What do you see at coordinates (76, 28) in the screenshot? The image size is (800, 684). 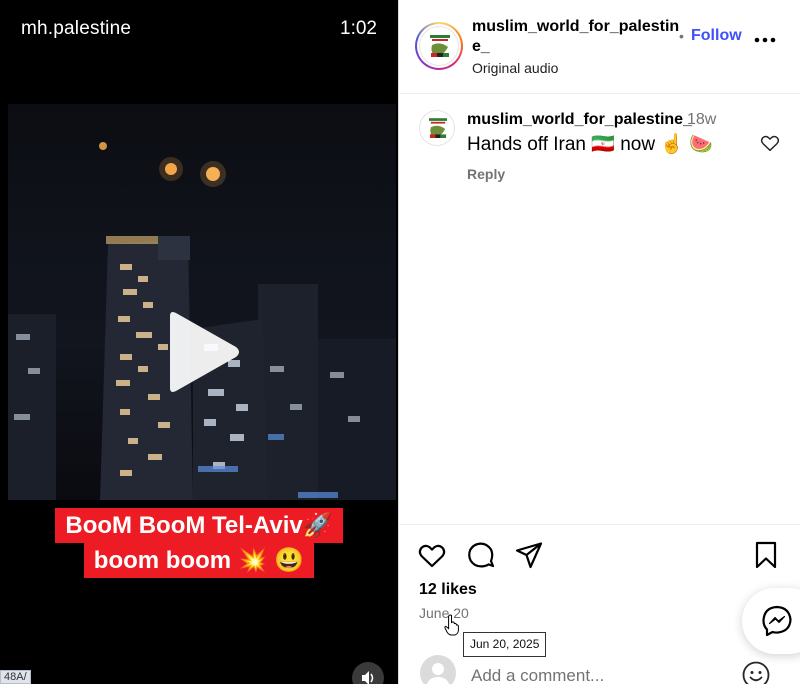 I see `video-channel-name: mh.palestine` at bounding box center [76, 28].